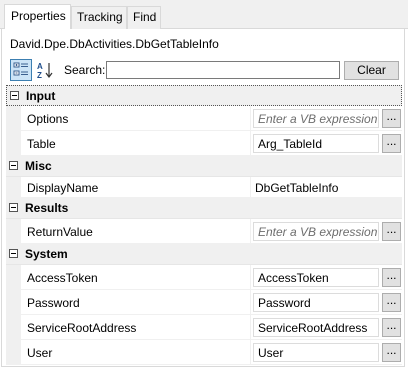 This screenshot has height=368, width=408. I want to click on property-value-input: User, so click(316, 352).